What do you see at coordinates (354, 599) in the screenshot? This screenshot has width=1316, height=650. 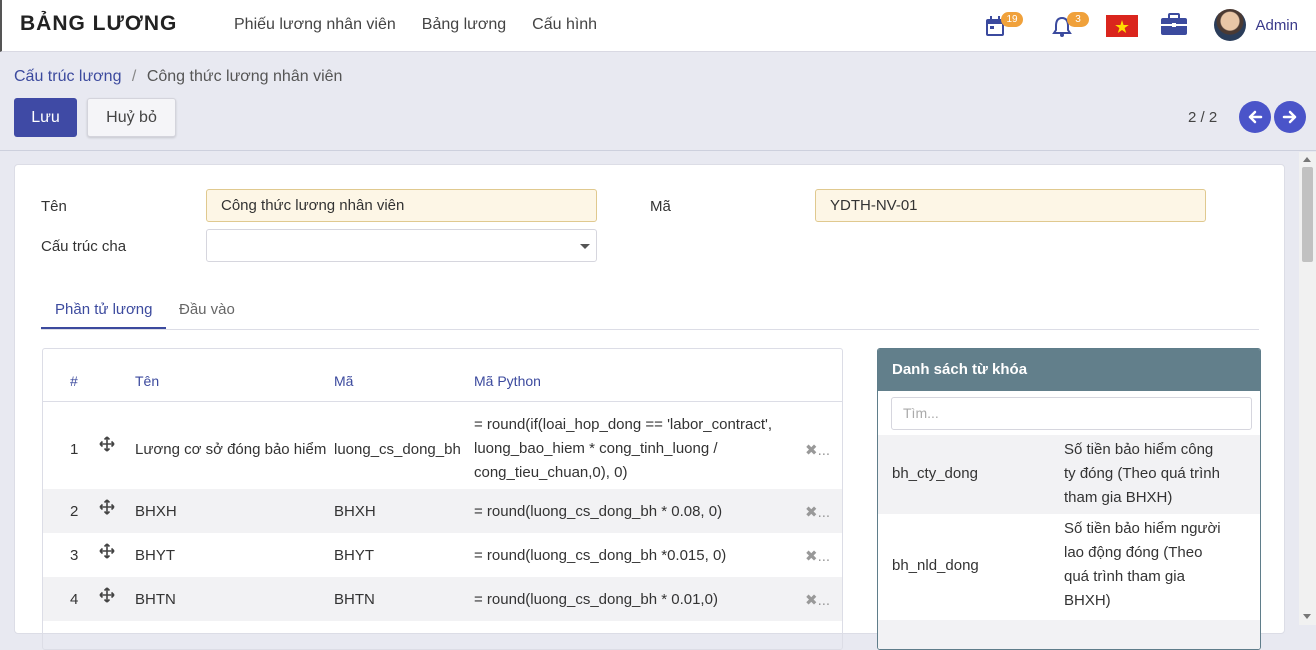 I see `row-code: BHTN` at bounding box center [354, 599].